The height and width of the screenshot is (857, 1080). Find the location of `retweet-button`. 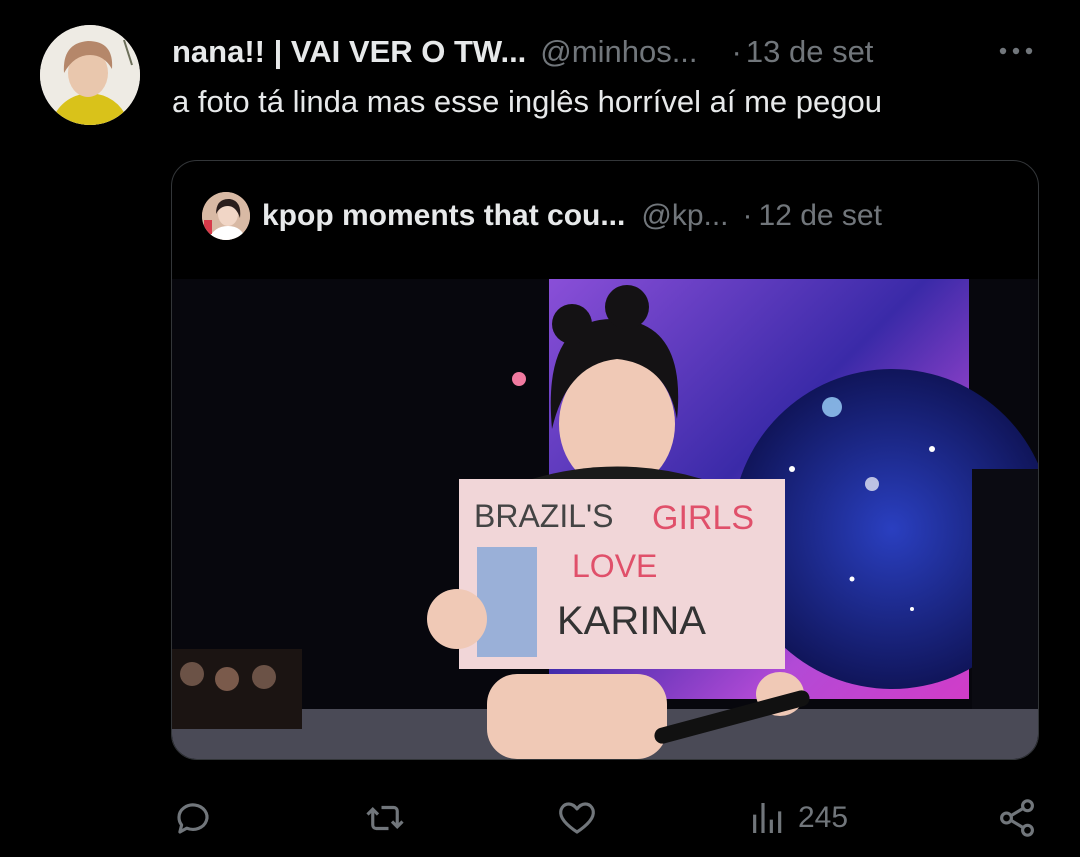

retweet-button is located at coordinates (385, 818).